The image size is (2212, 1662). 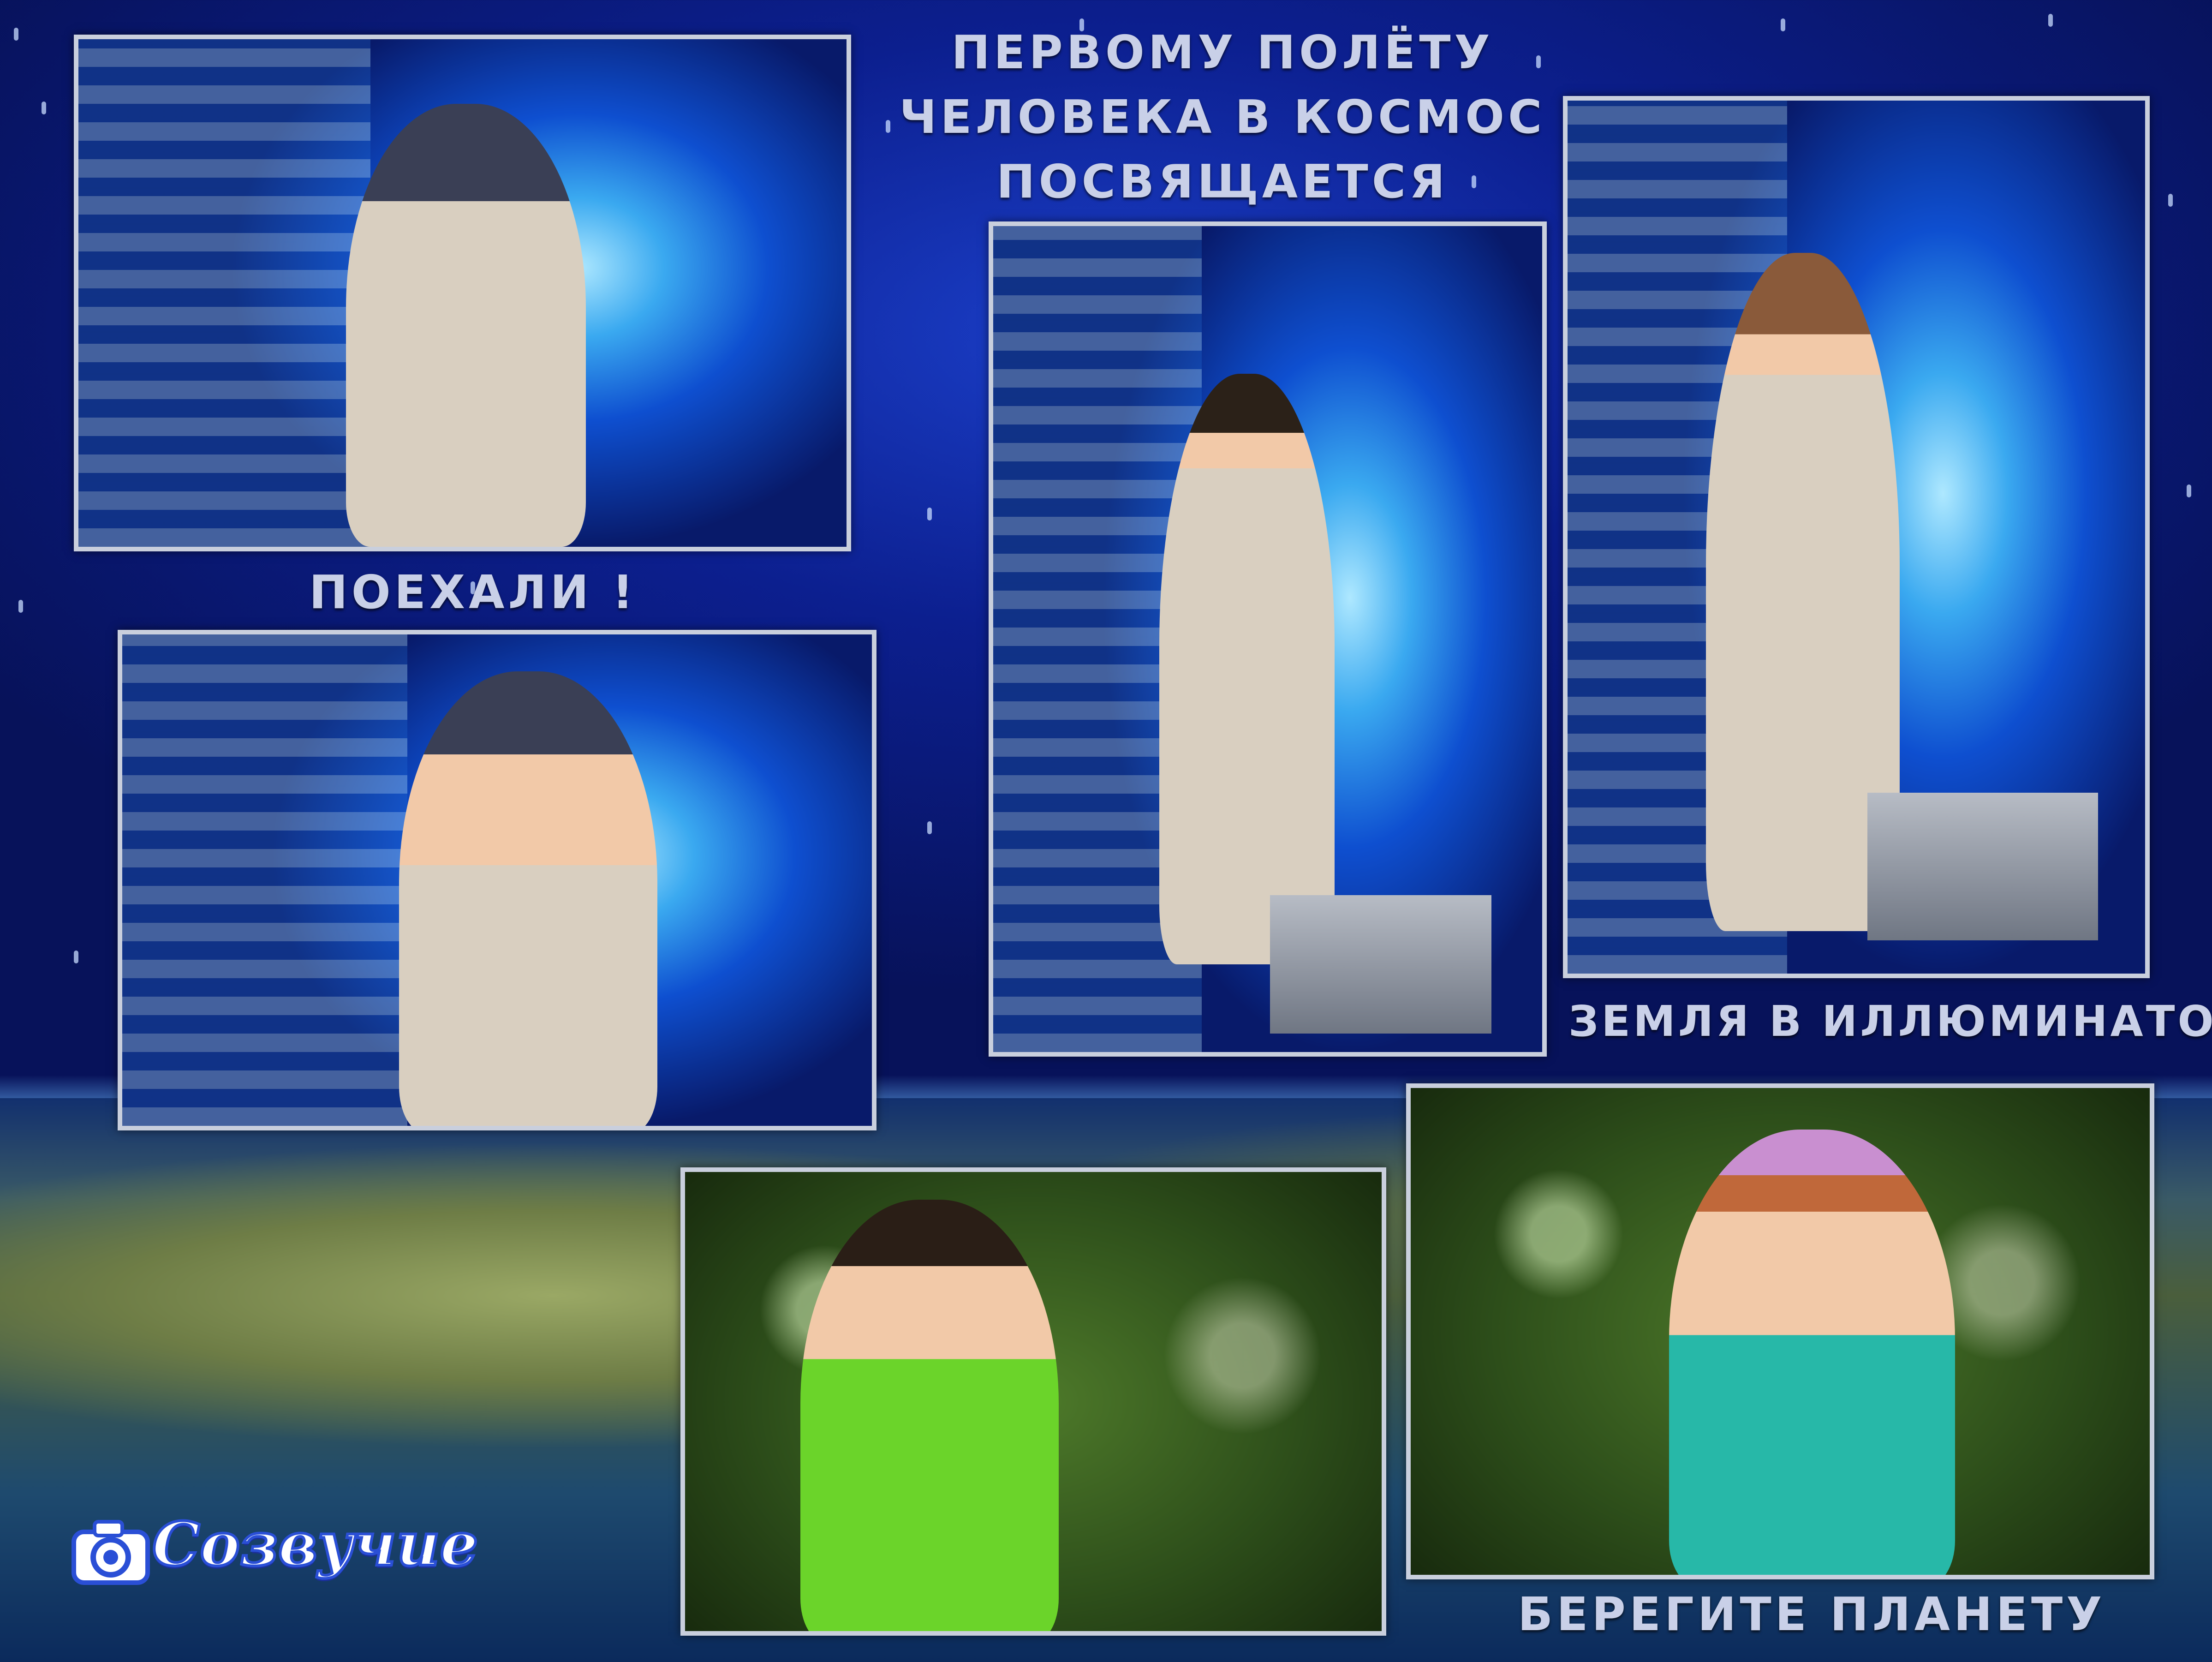 What do you see at coordinates (1222, 117) in the screenshot?
I see `title-line-2: человека в космос` at bounding box center [1222, 117].